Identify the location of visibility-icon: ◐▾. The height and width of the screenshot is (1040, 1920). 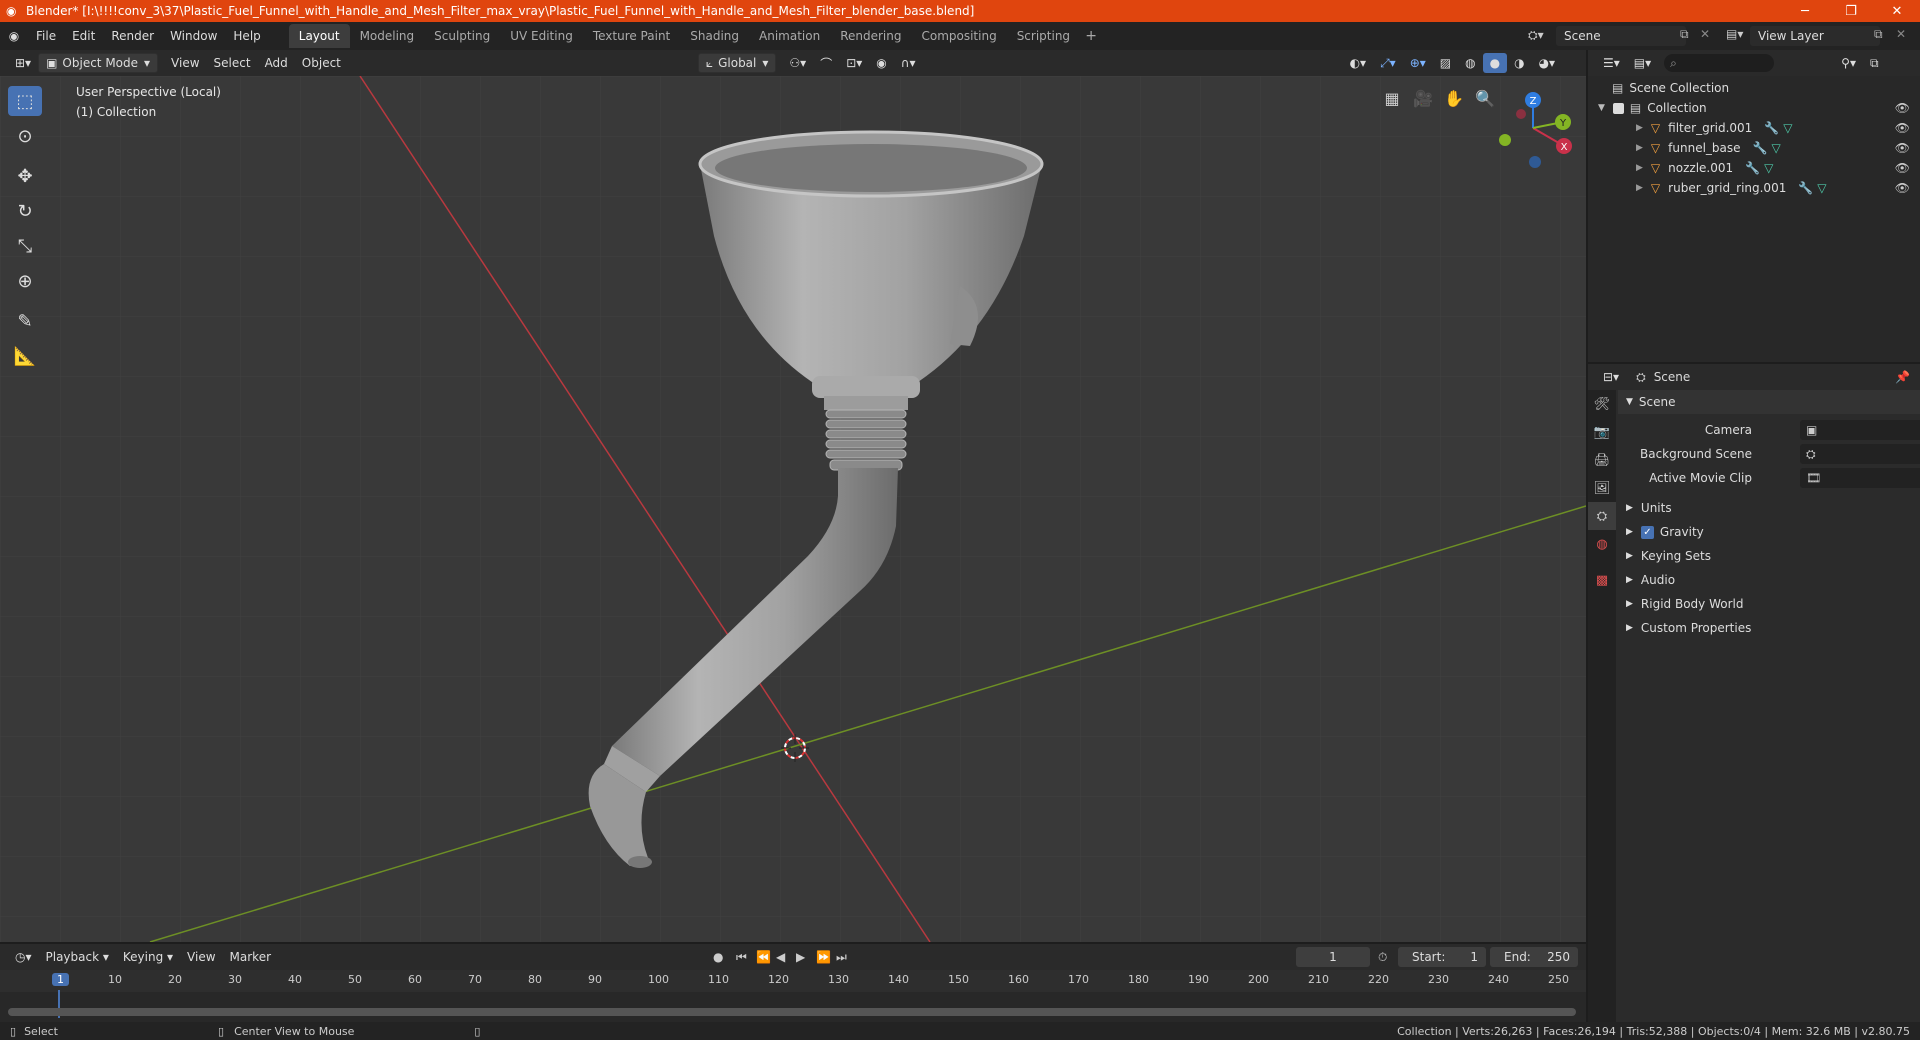
(1358, 63).